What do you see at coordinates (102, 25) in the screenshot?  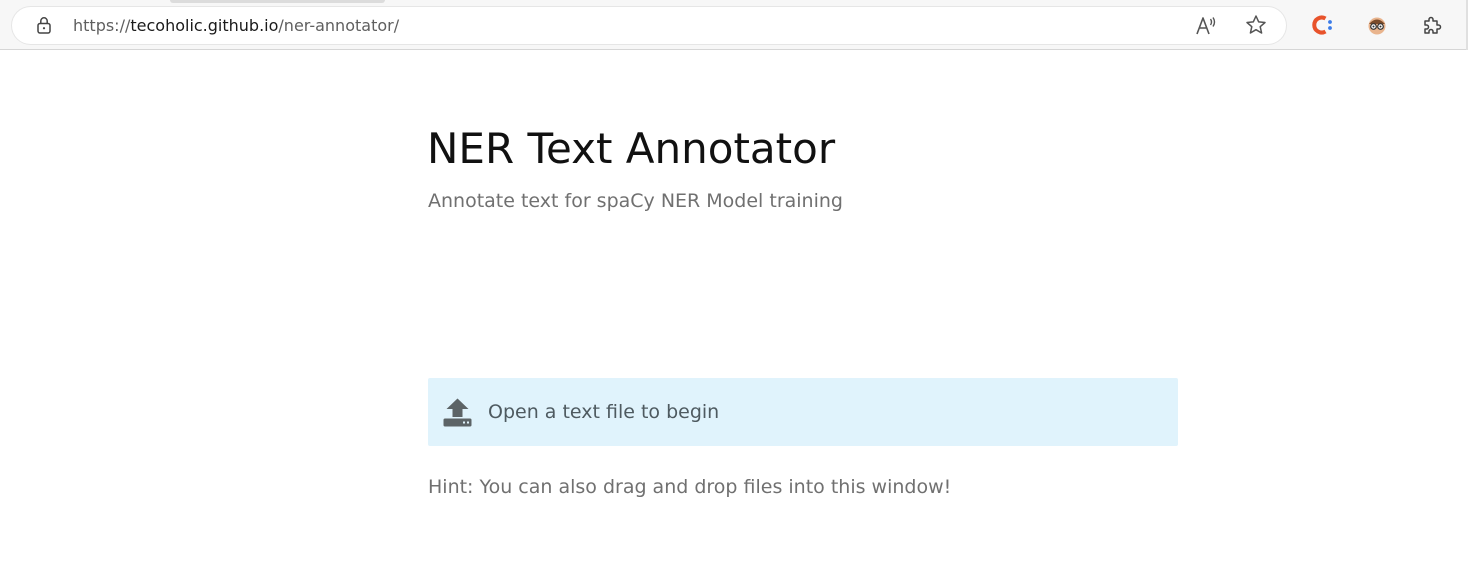 I see `url-scheme: https://` at bounding box center [102, 25].